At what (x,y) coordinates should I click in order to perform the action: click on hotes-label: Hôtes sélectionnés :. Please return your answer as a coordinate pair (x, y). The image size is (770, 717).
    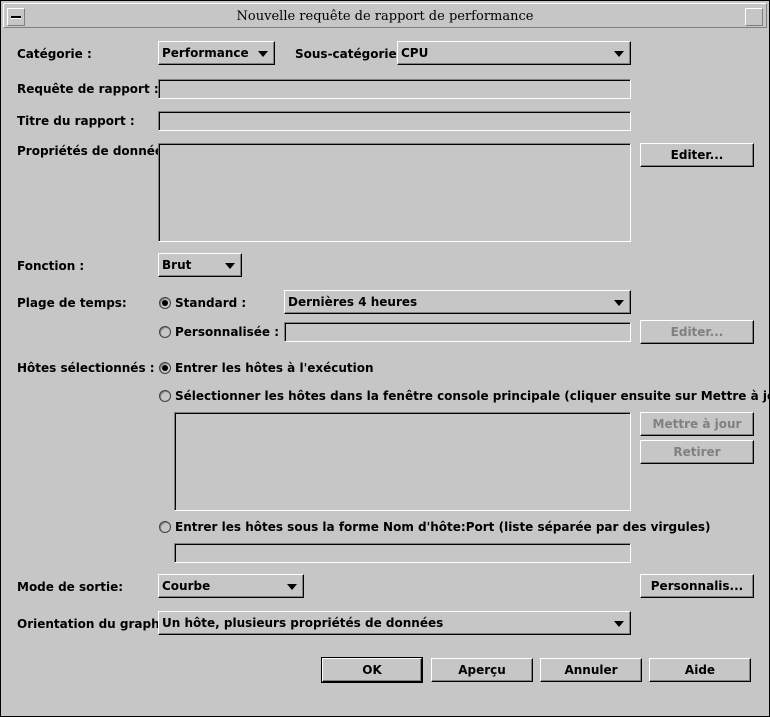
    Looking at the image, I should click on (86, 368).